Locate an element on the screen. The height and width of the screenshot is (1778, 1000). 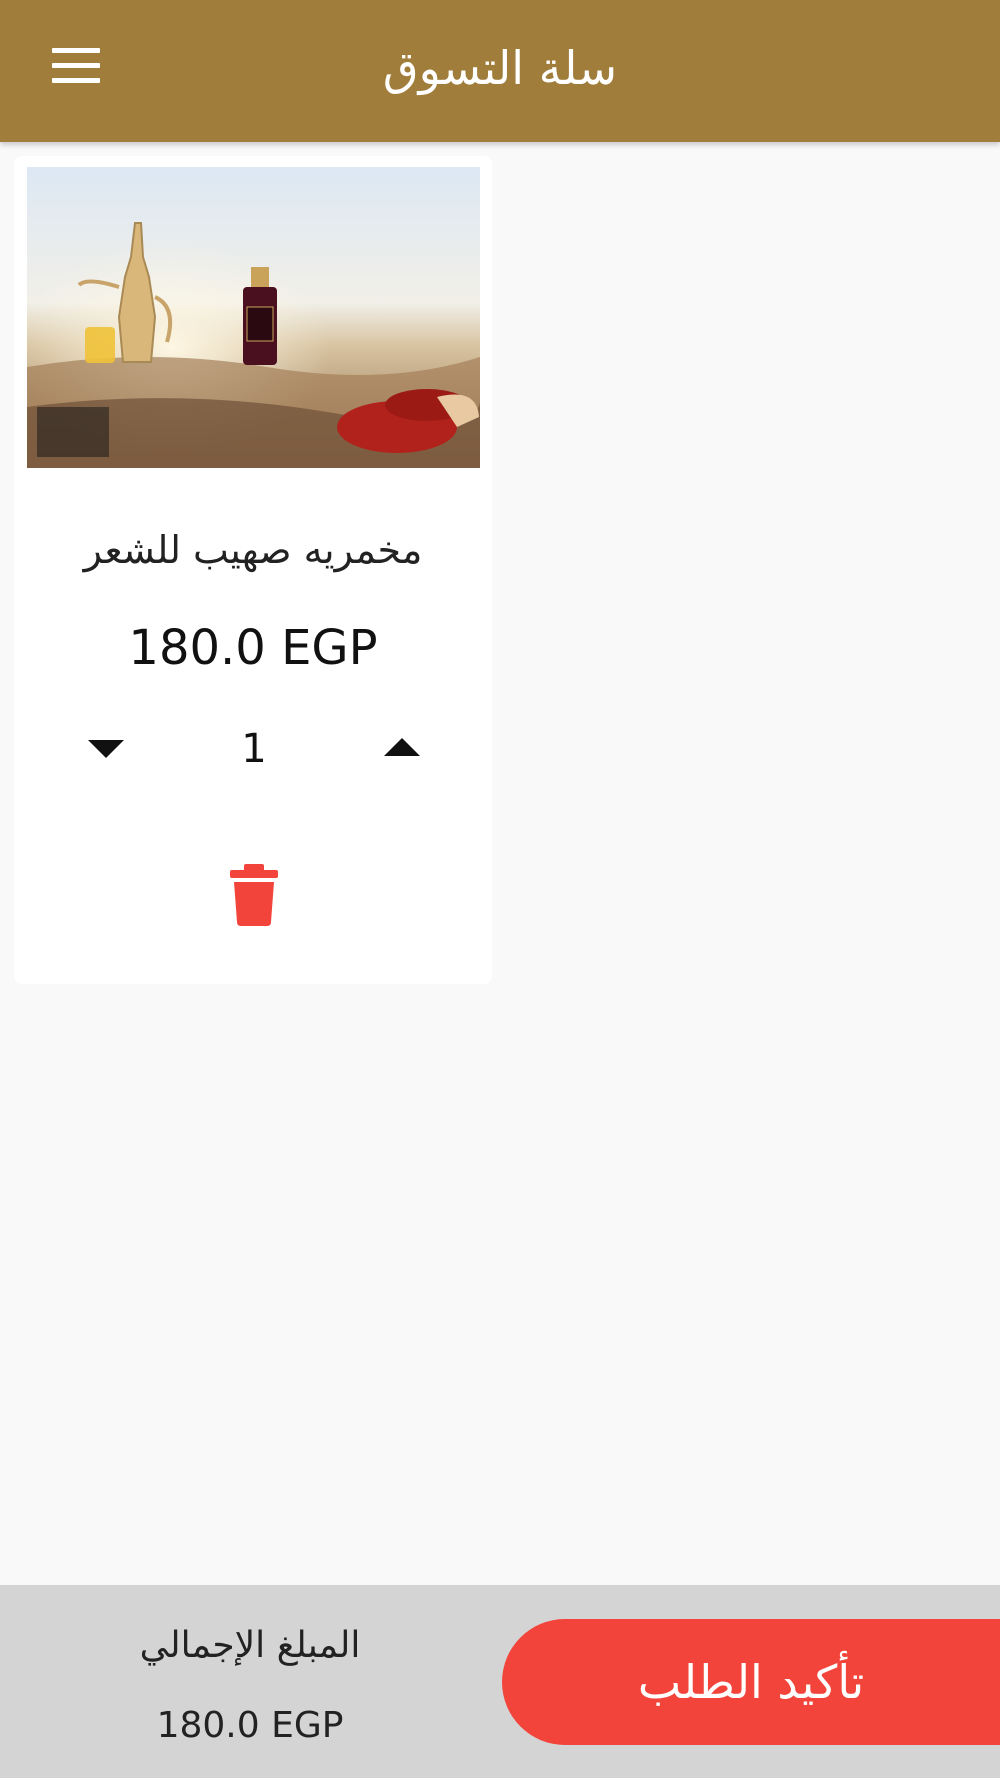
total-amount-value: 180.0 EGP is located at coordinates (250, 1725).